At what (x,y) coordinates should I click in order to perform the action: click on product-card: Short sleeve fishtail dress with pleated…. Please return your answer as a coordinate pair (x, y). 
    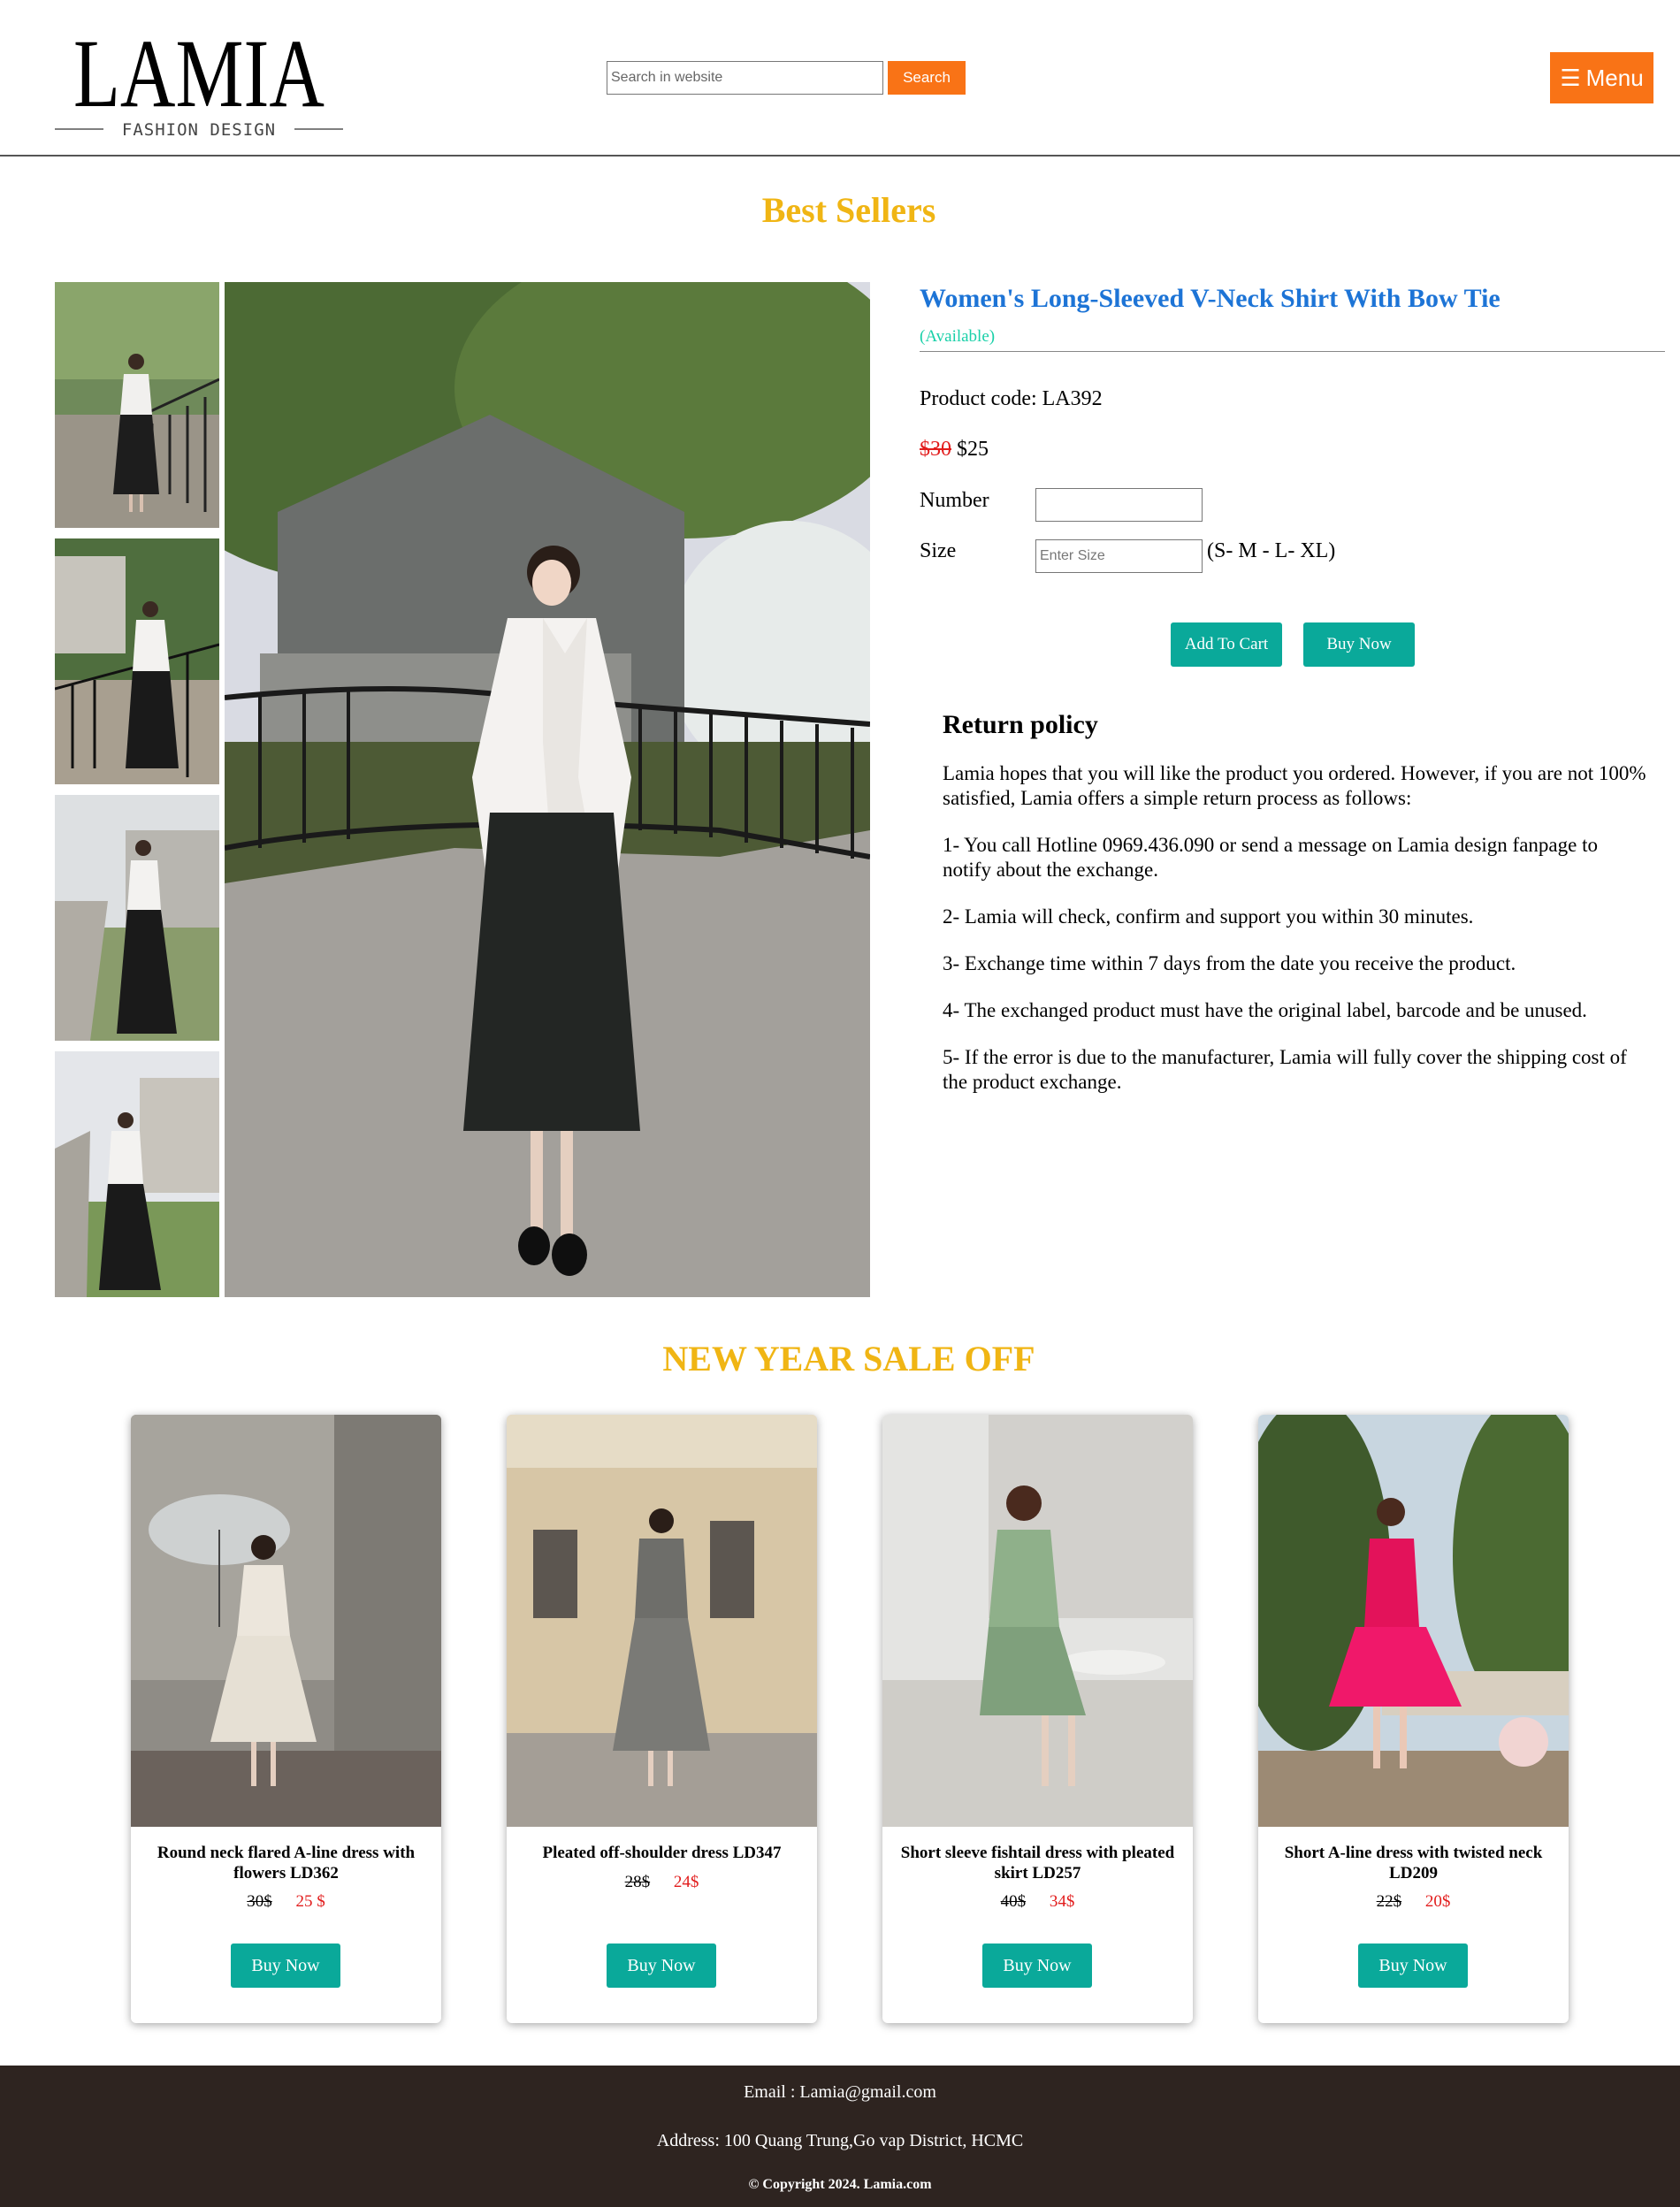
    Looking at the image, I should click on (1037, 1719).